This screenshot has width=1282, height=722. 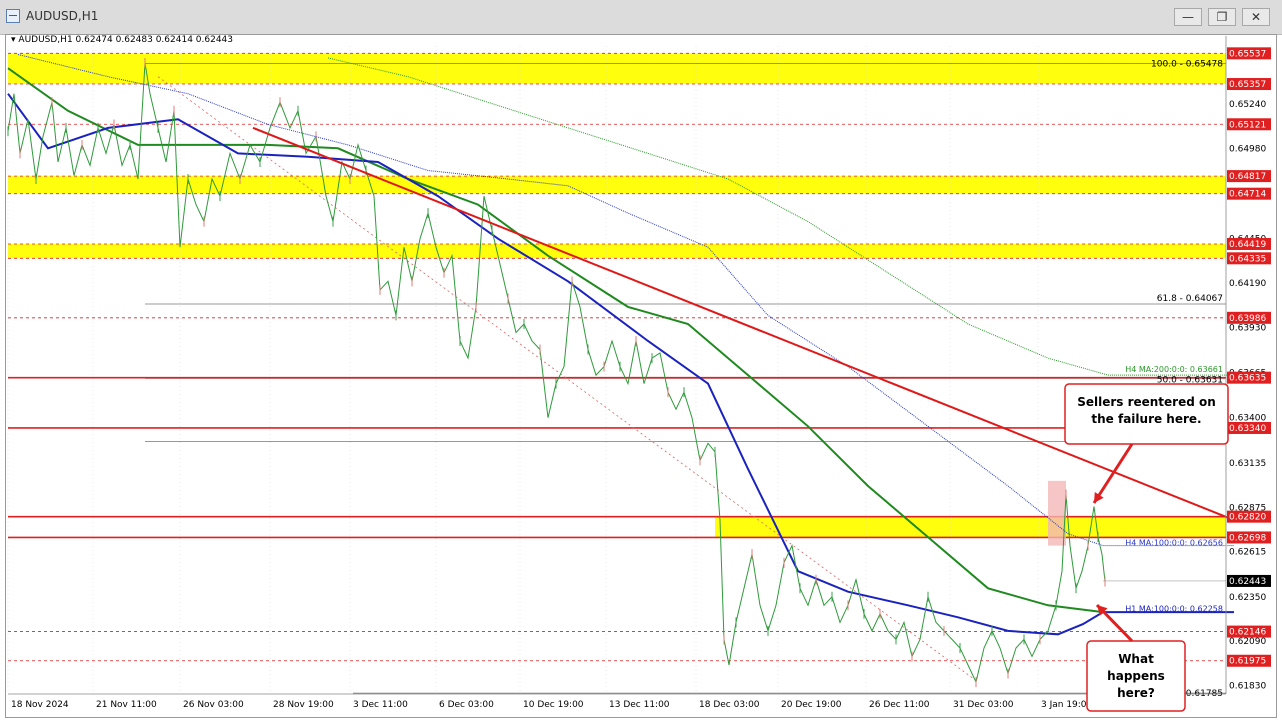 What do you see at coordinates (1247, 54) in the screenshot?
I see `red-level-label: 0.65537` at bounding box center [1247, 54].